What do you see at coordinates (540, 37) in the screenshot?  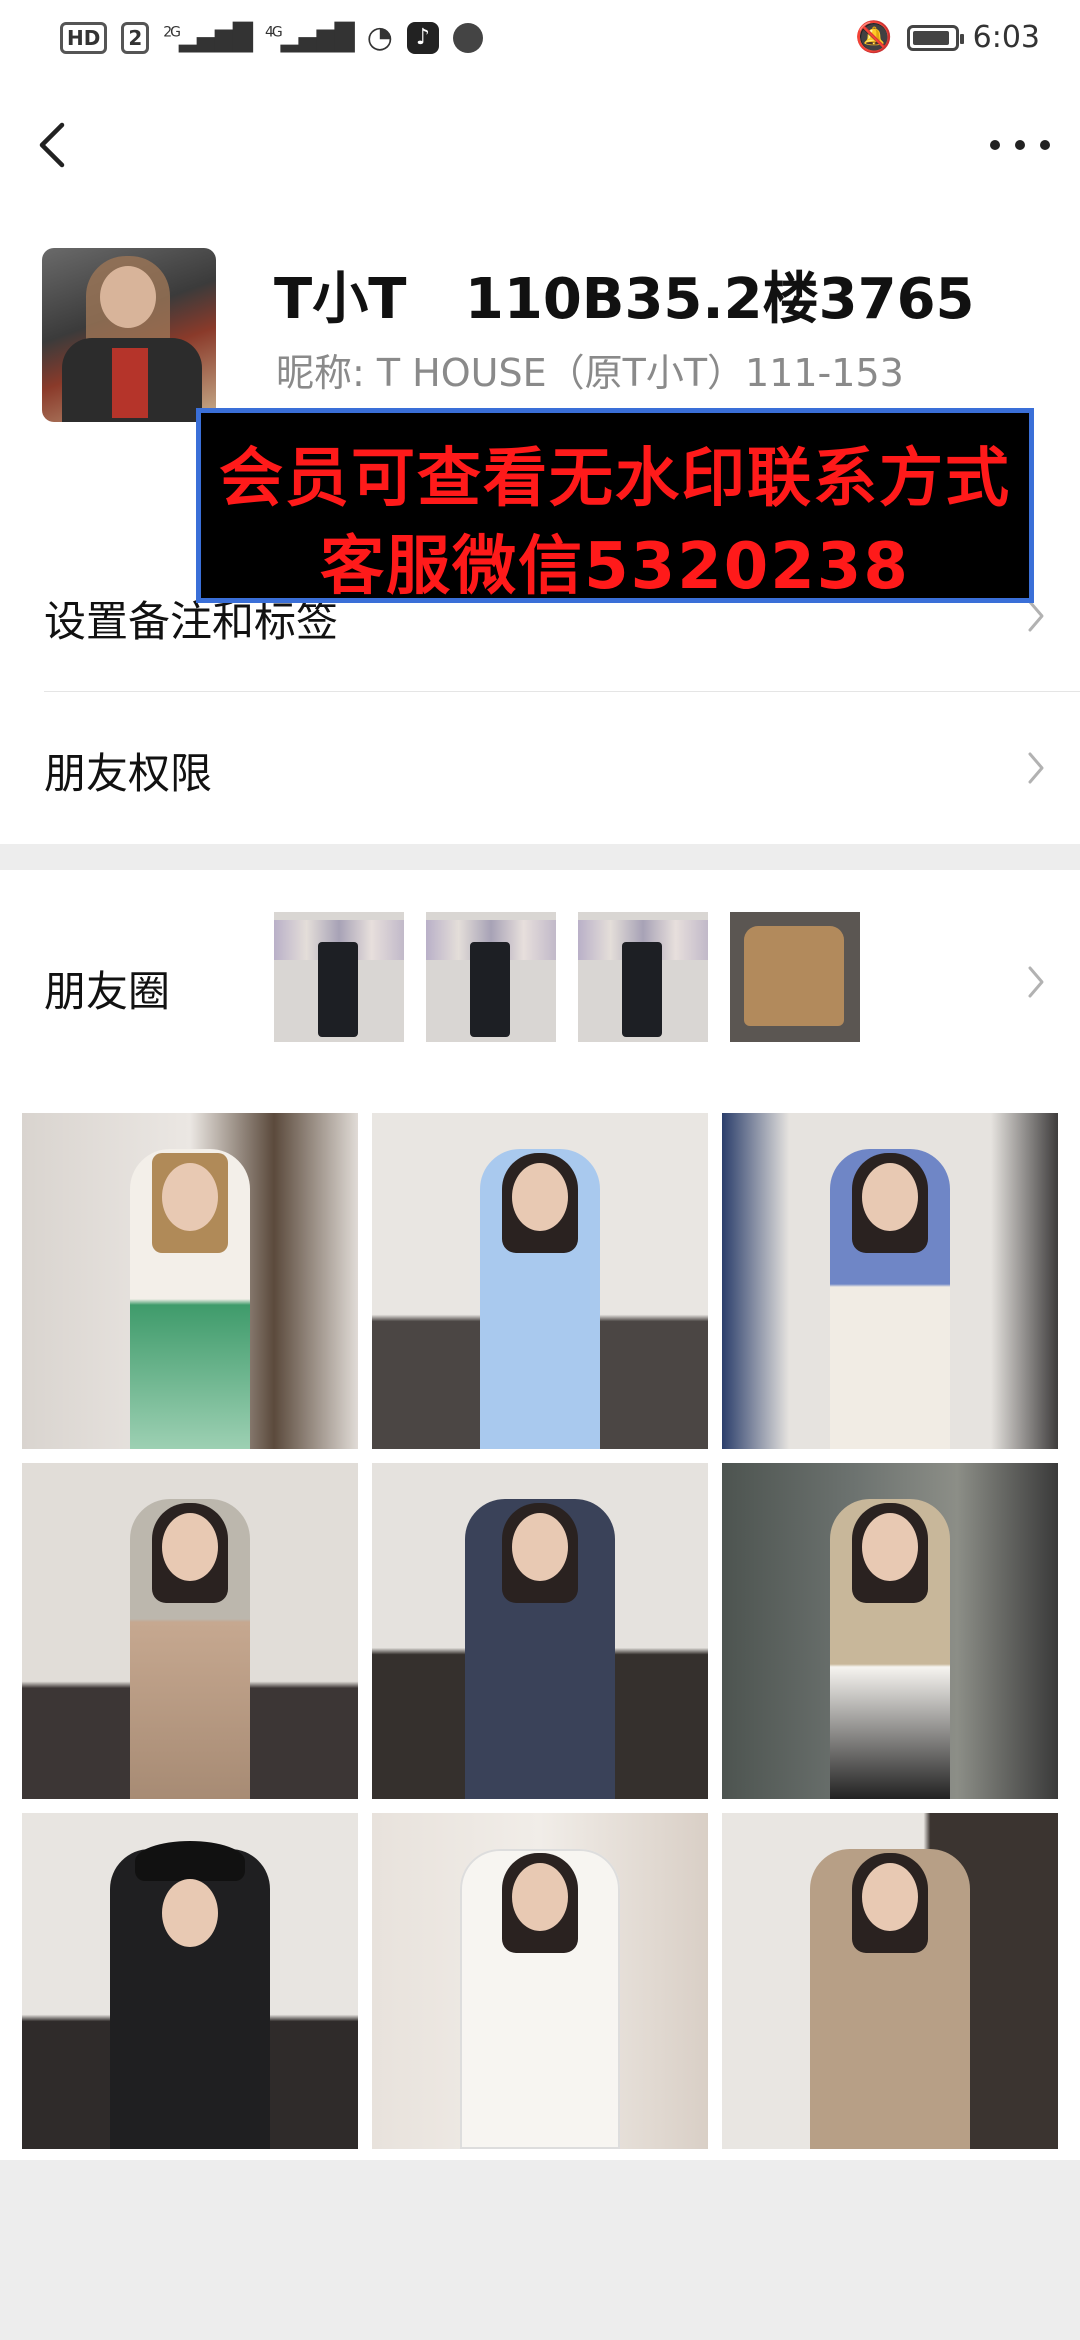 I see `status-bar: HD 2 2G▂▄▆█ 4G▂▄▆█ ◔ ♪ 🔕 6:03` at bounding box center [540, 37].